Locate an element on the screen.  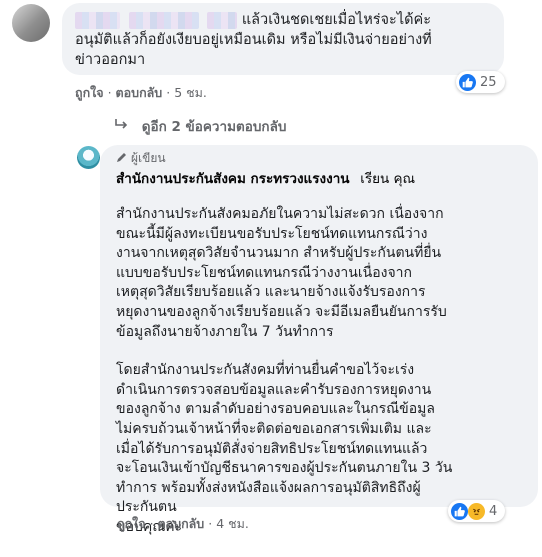
reply-reactions: 4 is located at coordinates (477, 511).